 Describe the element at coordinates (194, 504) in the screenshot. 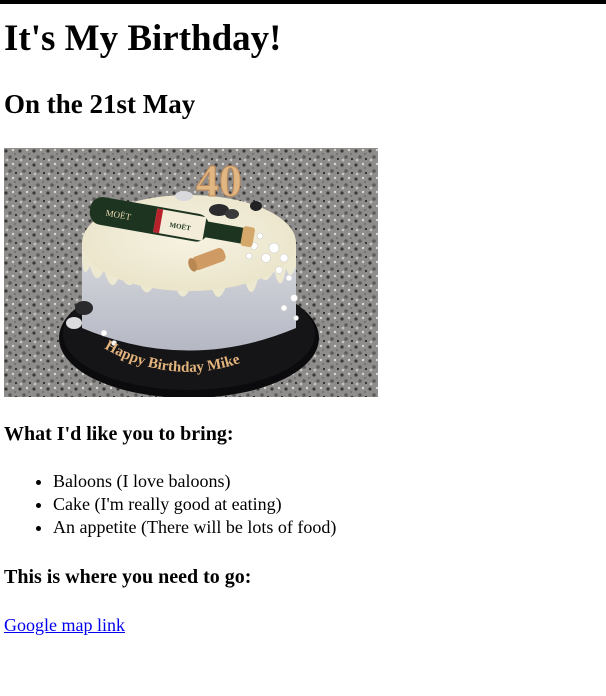

I see `list-item: Cake (I'm really good at eating)` at that location.